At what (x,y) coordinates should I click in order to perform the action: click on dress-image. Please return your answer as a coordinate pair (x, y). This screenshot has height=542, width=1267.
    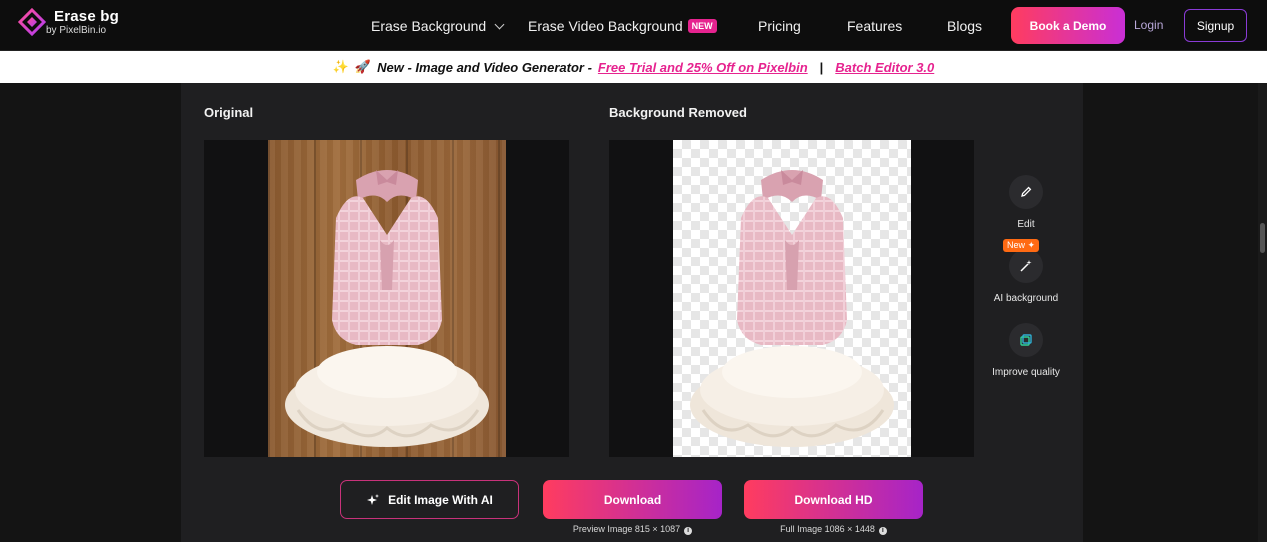
    Looking at the image, I should click on (387, 308).